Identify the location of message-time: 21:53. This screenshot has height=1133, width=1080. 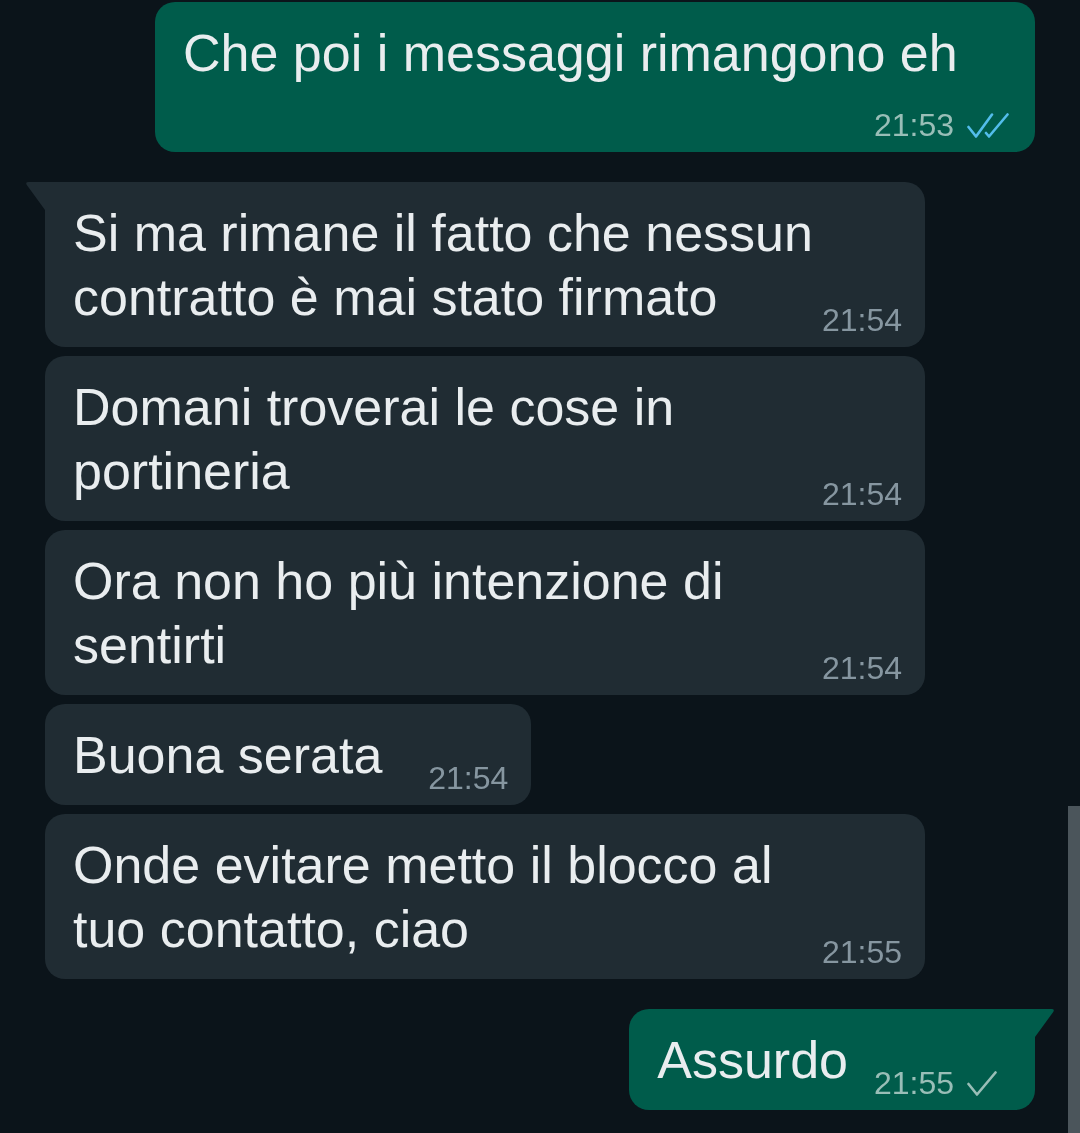
(913, 125).